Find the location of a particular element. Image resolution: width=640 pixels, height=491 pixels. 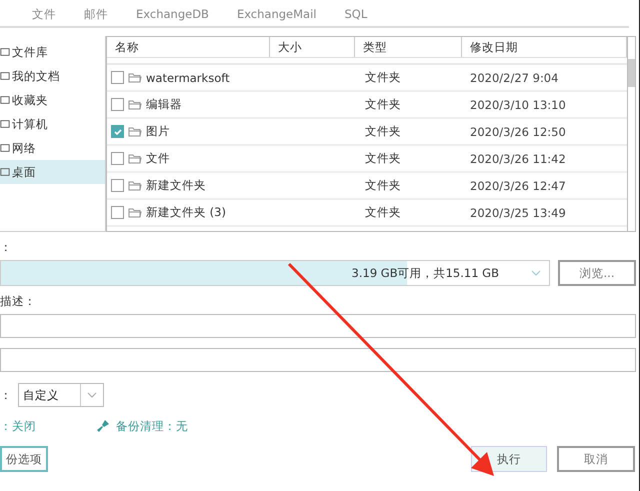

table-cell-text: 2020/3/26 12:50 is located at coordinates (518, 131).